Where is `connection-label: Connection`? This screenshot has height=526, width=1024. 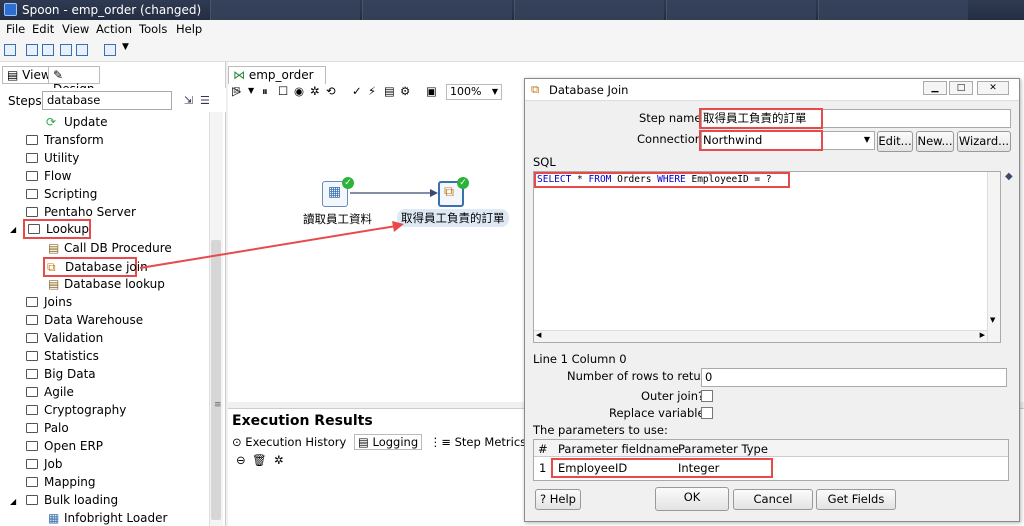
connection-label: Connection is located at coordinates (670, 139).